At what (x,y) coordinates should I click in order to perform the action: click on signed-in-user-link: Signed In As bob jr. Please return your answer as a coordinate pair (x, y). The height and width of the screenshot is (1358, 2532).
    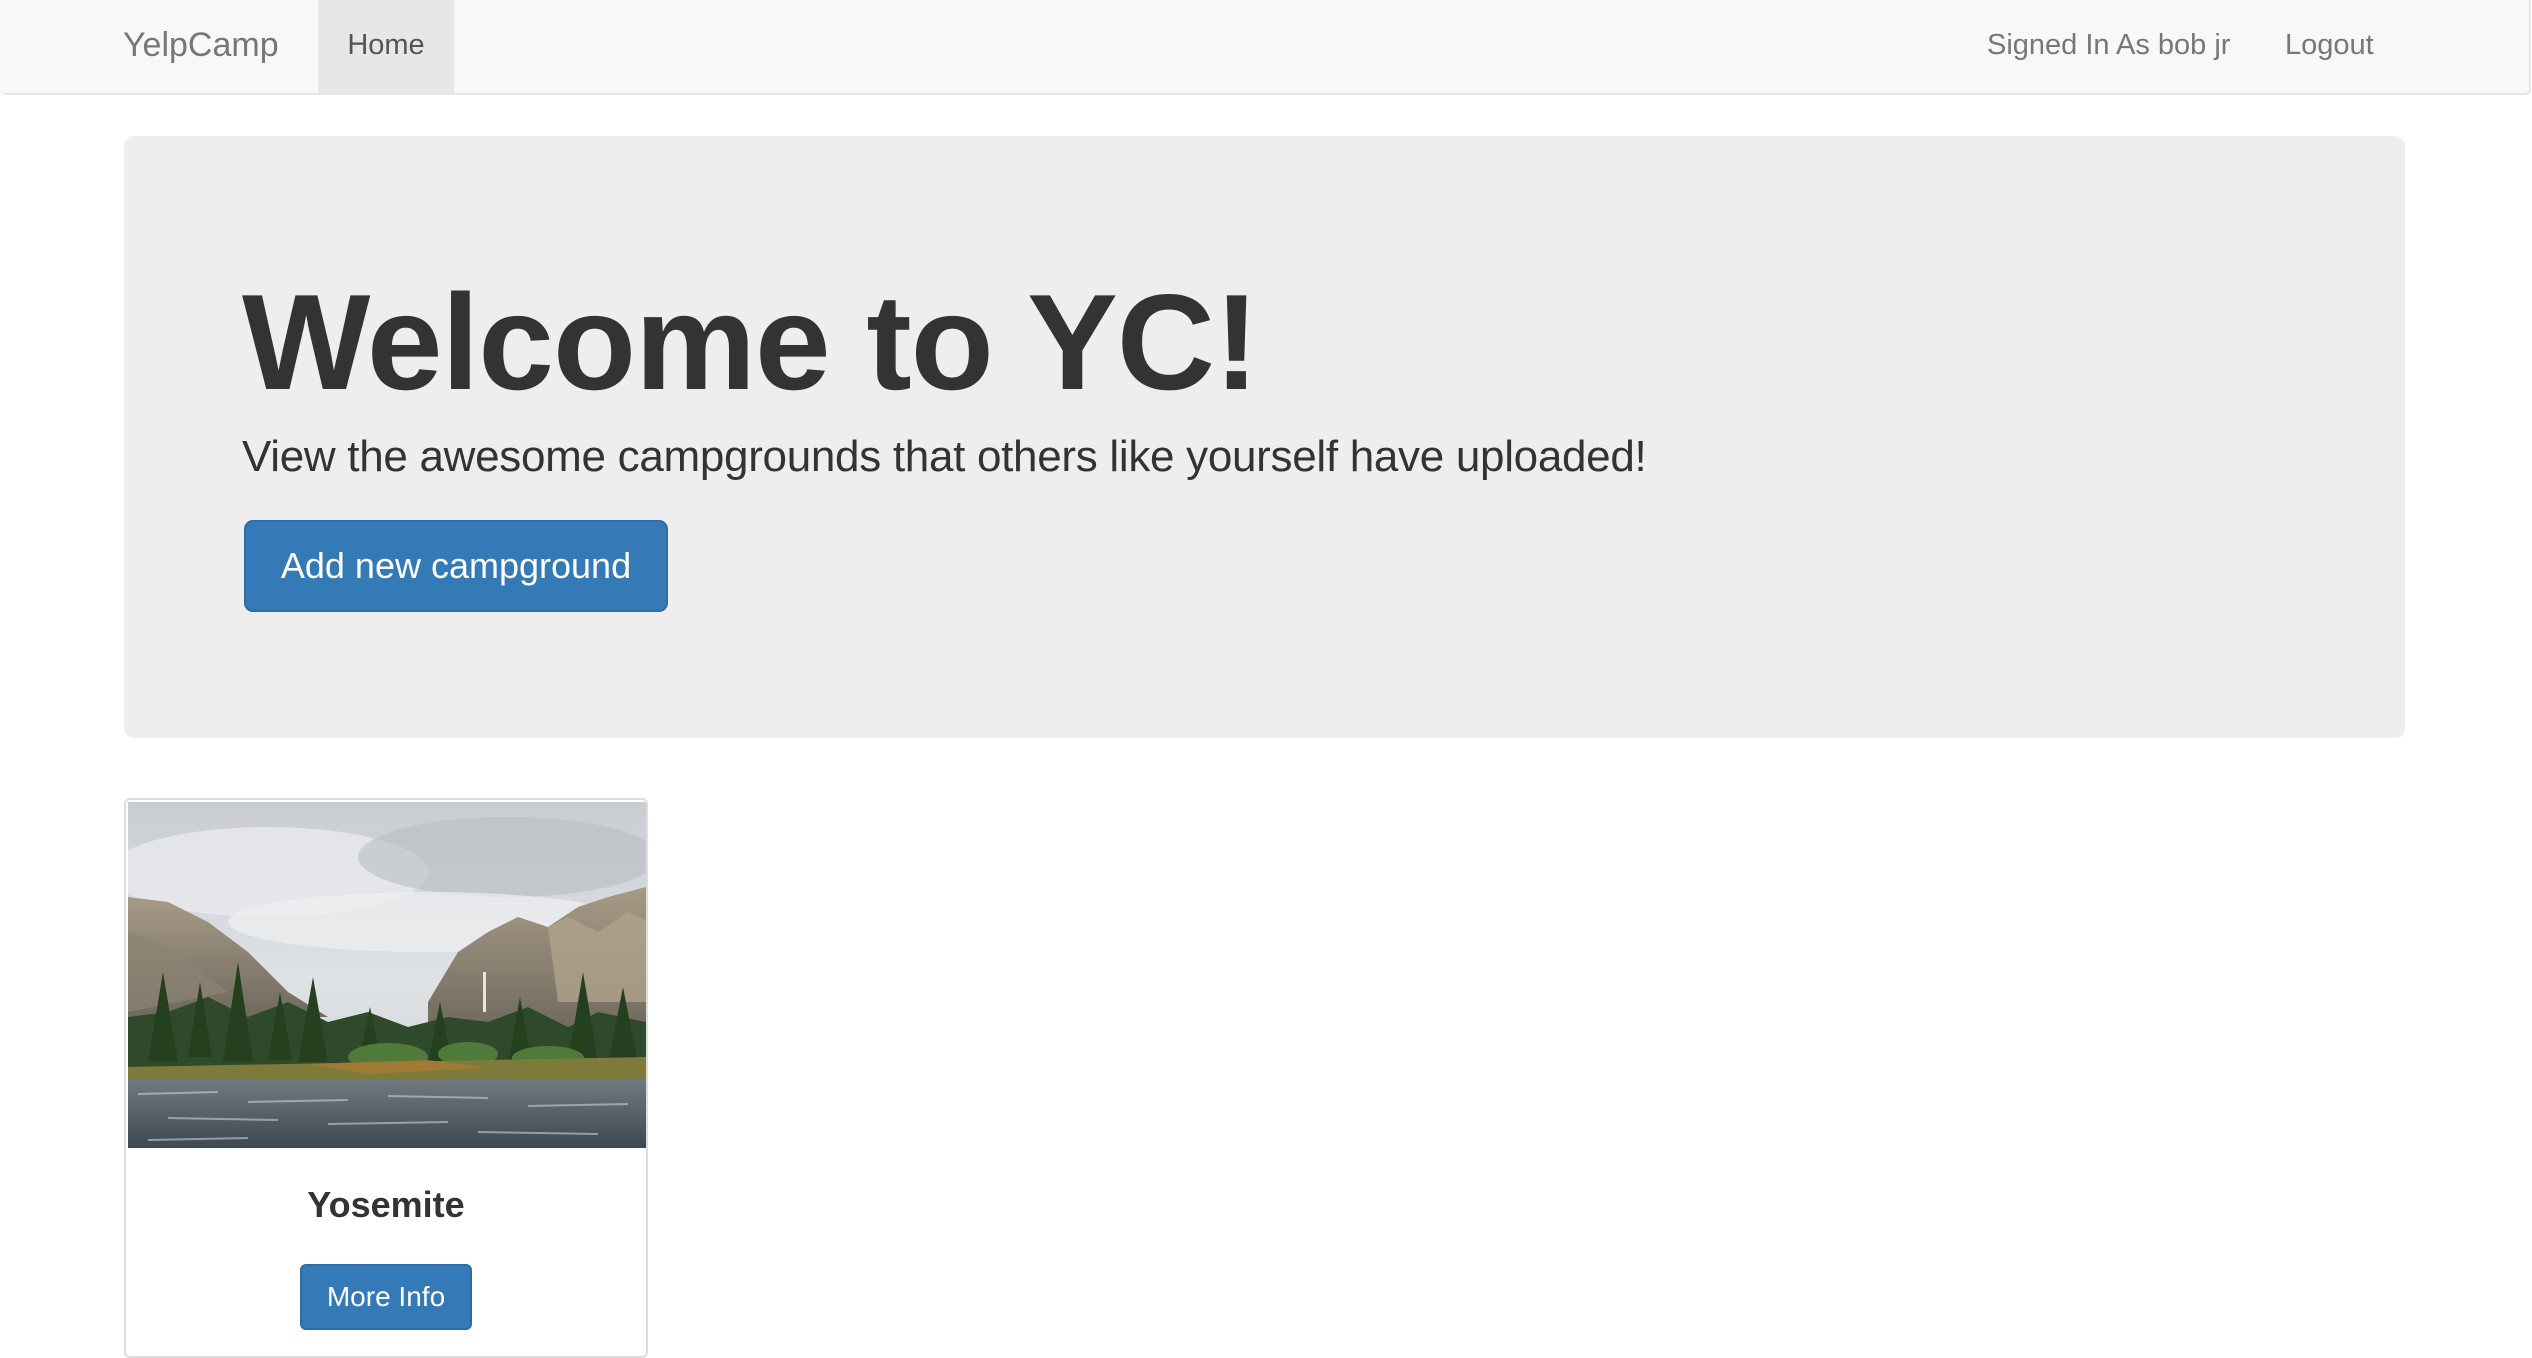
    Looking at the image, I should click on (2108, 46).